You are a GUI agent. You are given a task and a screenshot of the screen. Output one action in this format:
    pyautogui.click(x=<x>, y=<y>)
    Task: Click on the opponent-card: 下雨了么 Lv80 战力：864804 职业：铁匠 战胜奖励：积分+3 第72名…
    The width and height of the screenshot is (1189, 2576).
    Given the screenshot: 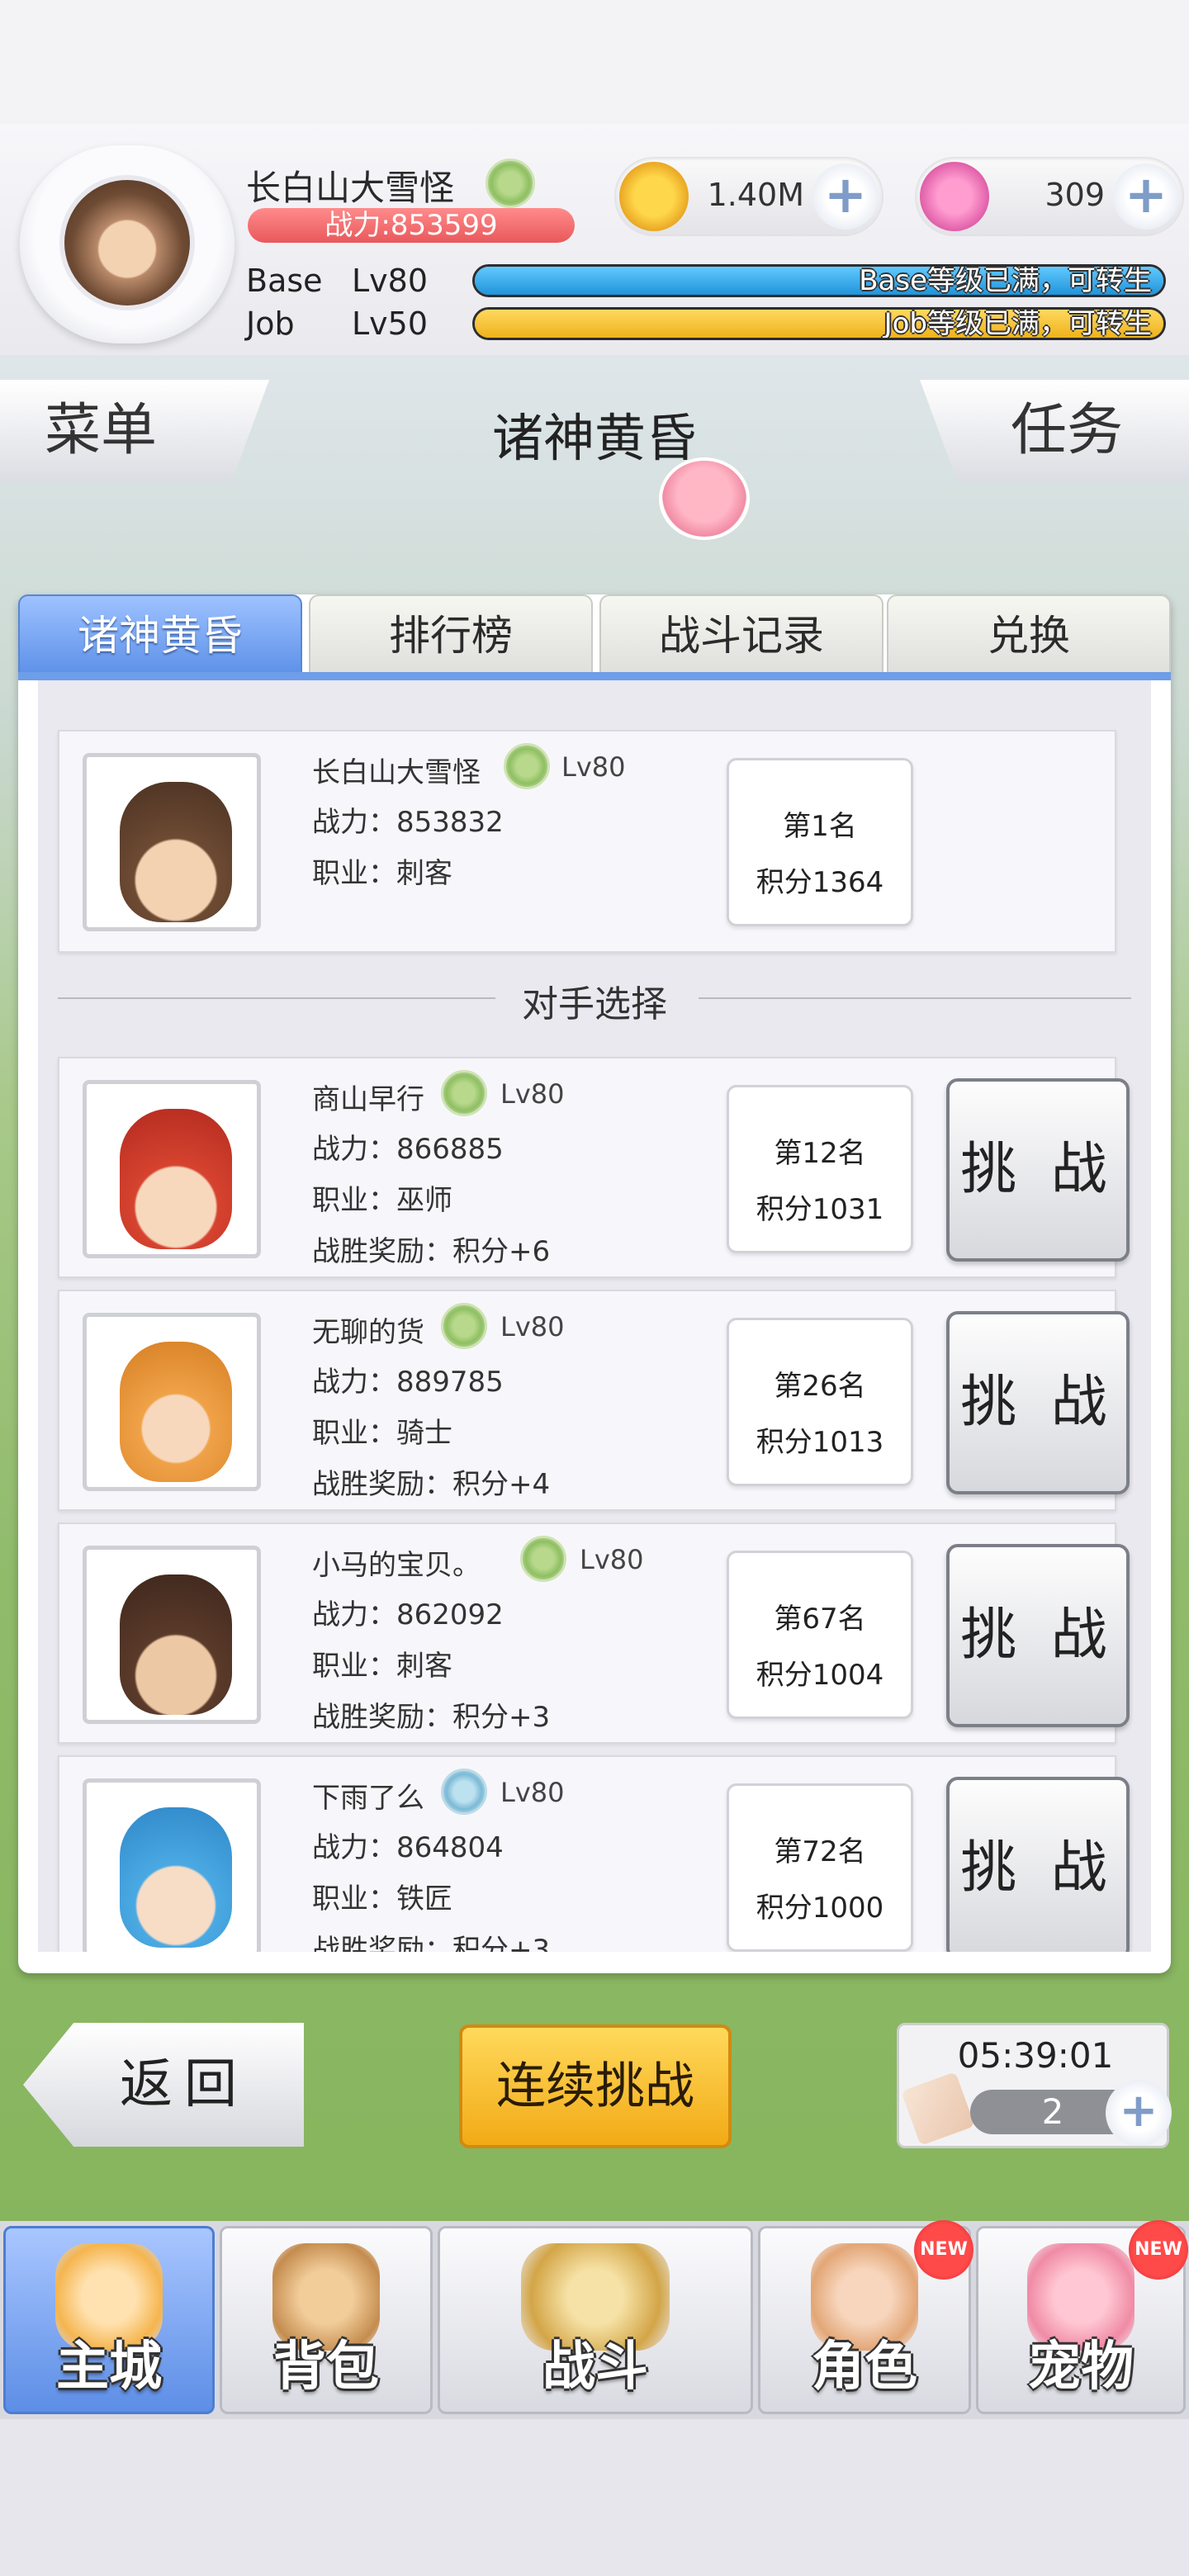 What is the action you would take?
    pyautogui.click(x=594, y=1853)
    